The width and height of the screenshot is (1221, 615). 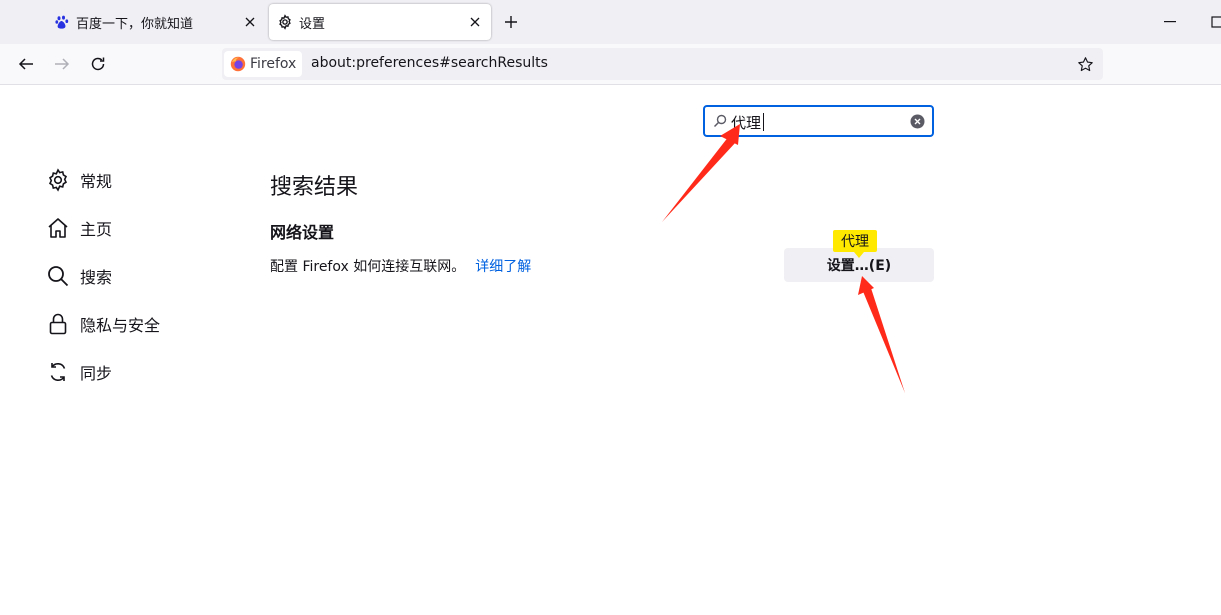 I want to click on url-bar: Firefox about:preferences#searchResults, so click(x=662, y=64).